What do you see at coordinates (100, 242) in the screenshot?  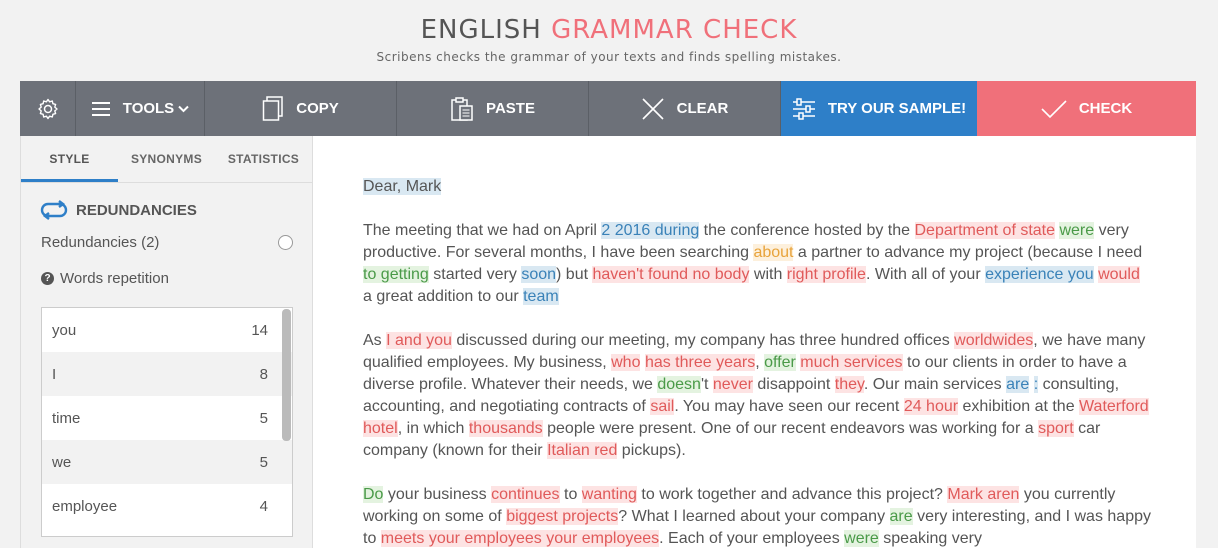 I see `redundancies-label: Redundancies (2)` at bounding box center [100, 242].